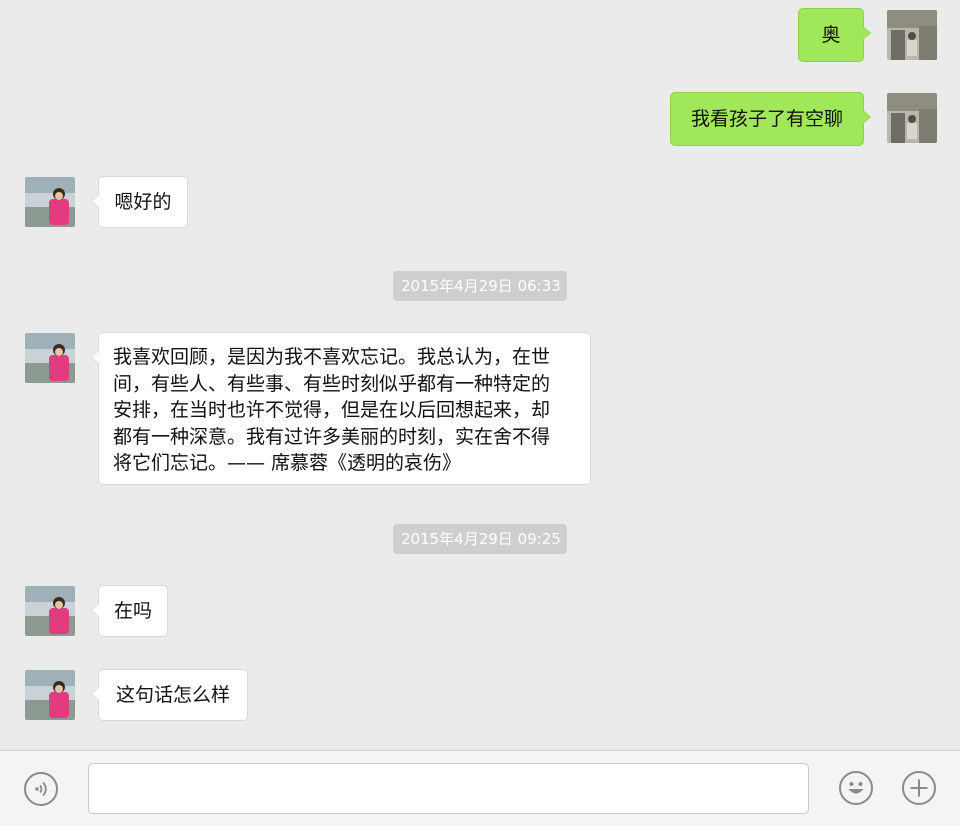 This screenshot has height=826, width=960. I want to click on message-bubble-incoming: 嗯好的, so click(139, 202).